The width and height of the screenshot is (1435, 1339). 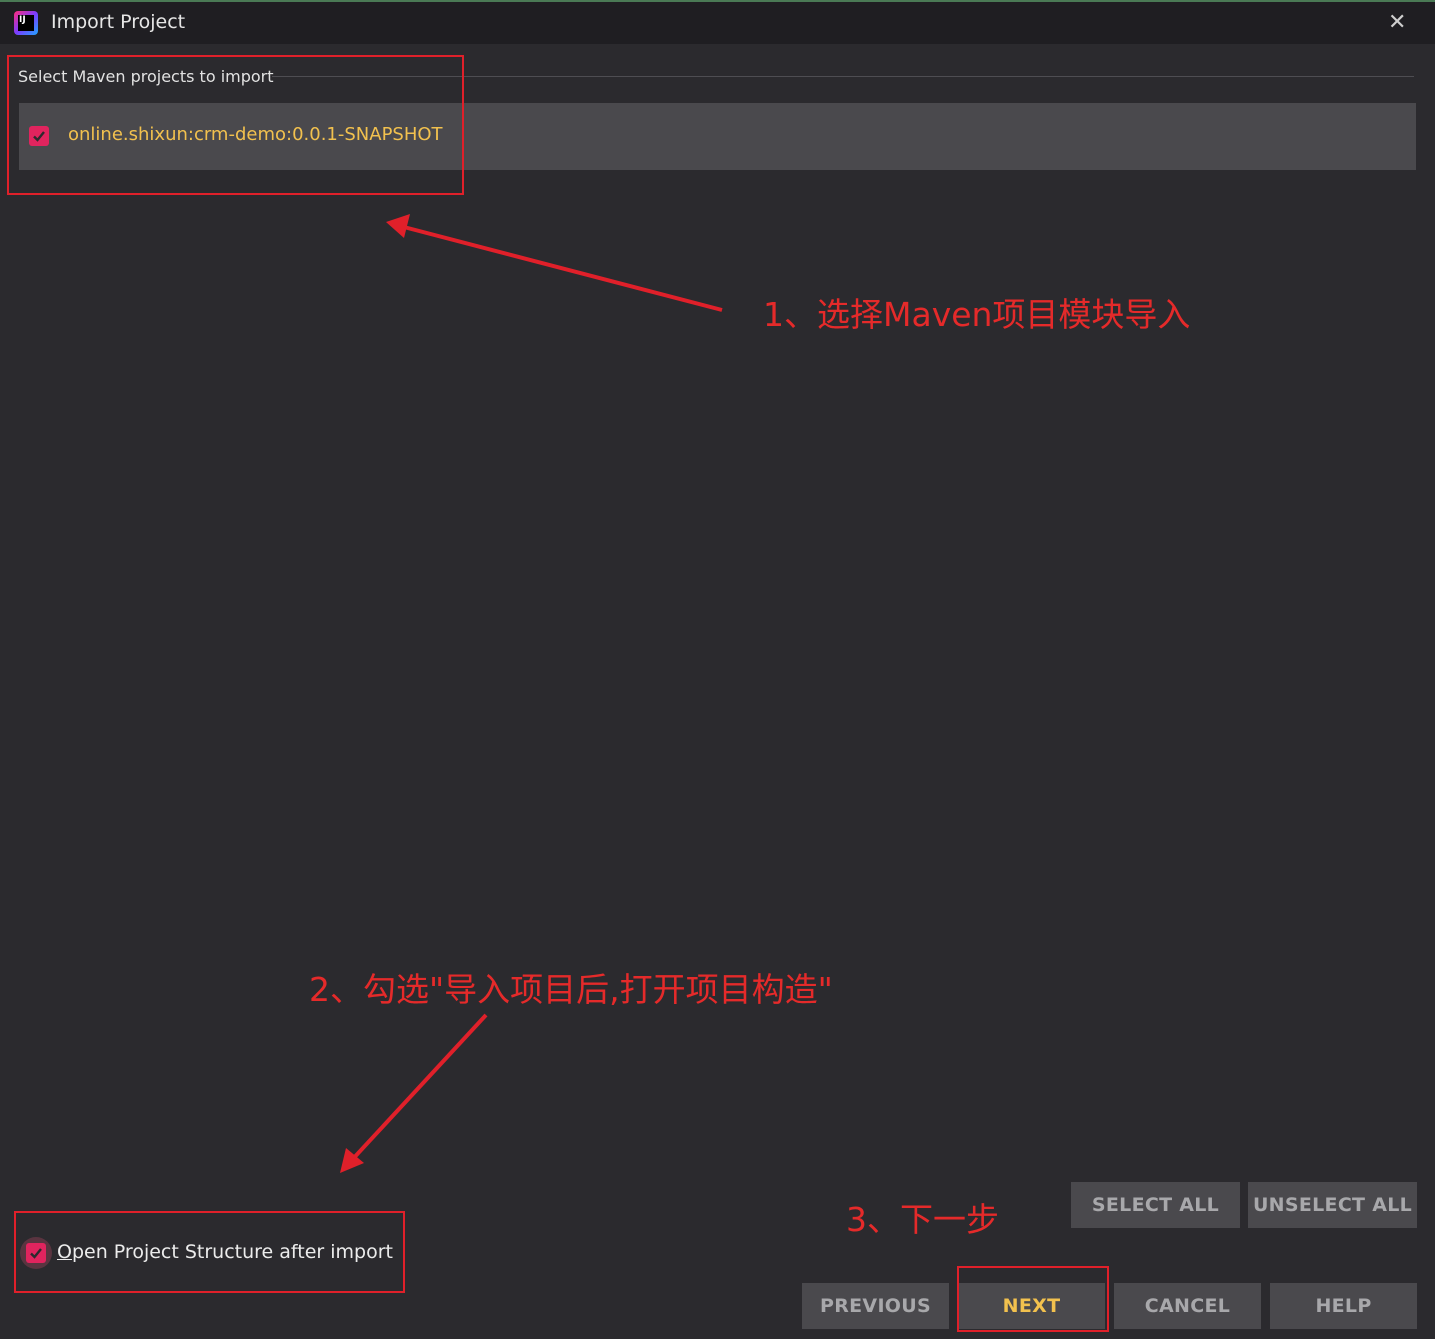 I want to click on select-all-button: SELECT ALL, so click(x=1155, y=1205).